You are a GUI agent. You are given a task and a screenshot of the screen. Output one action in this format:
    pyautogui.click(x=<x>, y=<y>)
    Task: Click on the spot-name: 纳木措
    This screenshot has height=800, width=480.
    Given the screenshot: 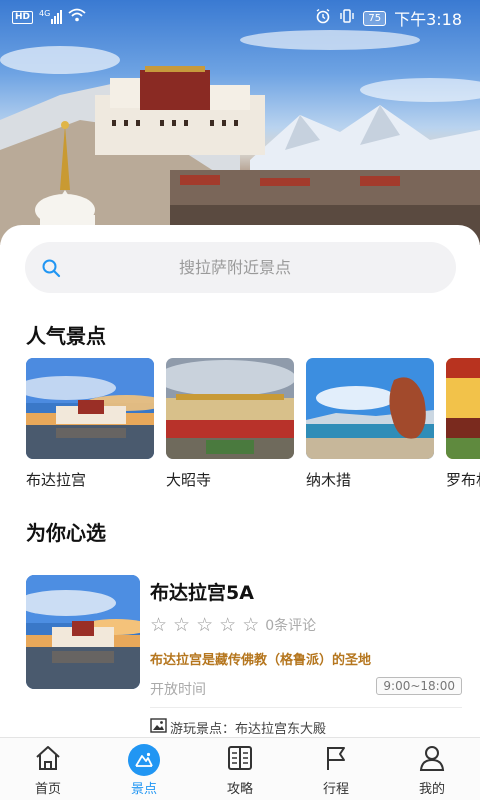 What is the action you would take?
    pyautogui.click(x=329, y=480)
    